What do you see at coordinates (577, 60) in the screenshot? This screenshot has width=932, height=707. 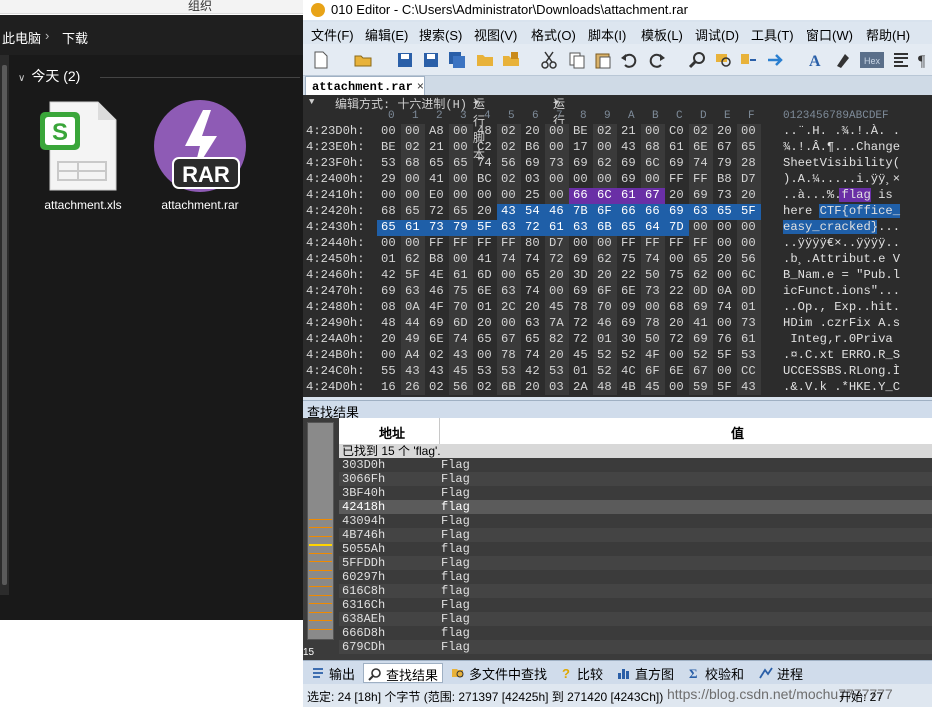 I see `copy-icon` at bounding box center [577, 60].